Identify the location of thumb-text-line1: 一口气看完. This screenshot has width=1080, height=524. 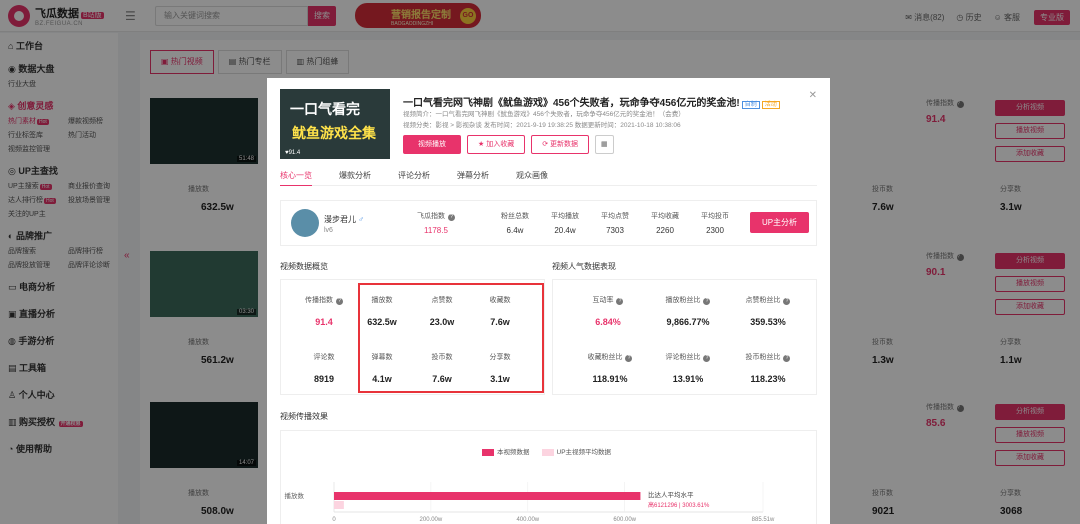
(325, 109).